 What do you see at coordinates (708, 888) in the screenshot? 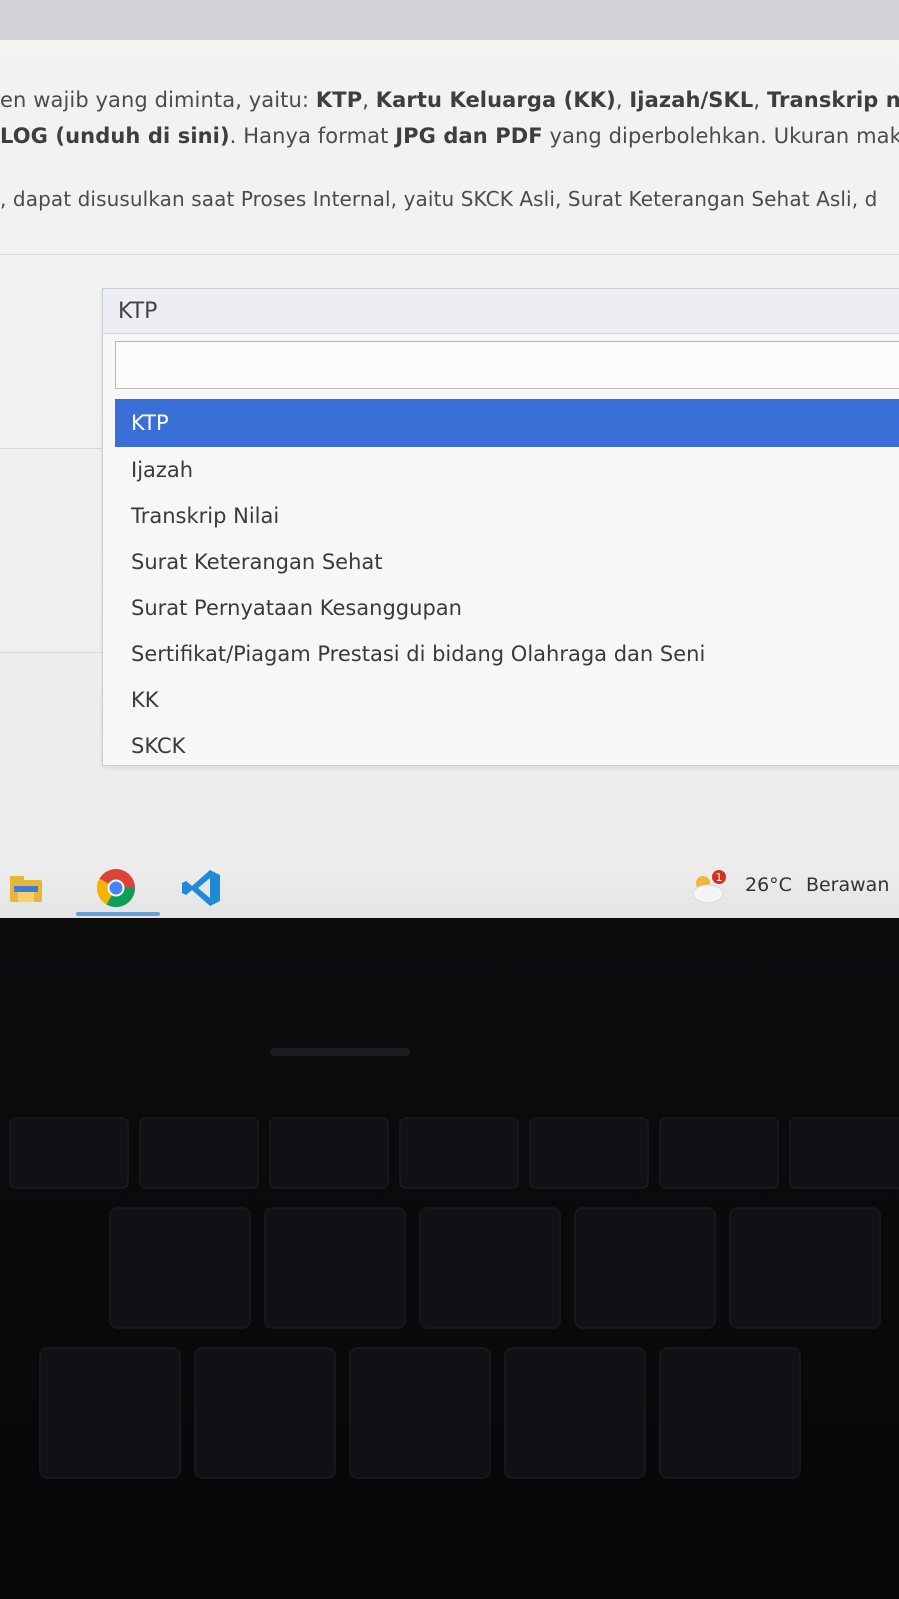
I see `weather-cloud-icon: 1` at bounding box center [708, 888].